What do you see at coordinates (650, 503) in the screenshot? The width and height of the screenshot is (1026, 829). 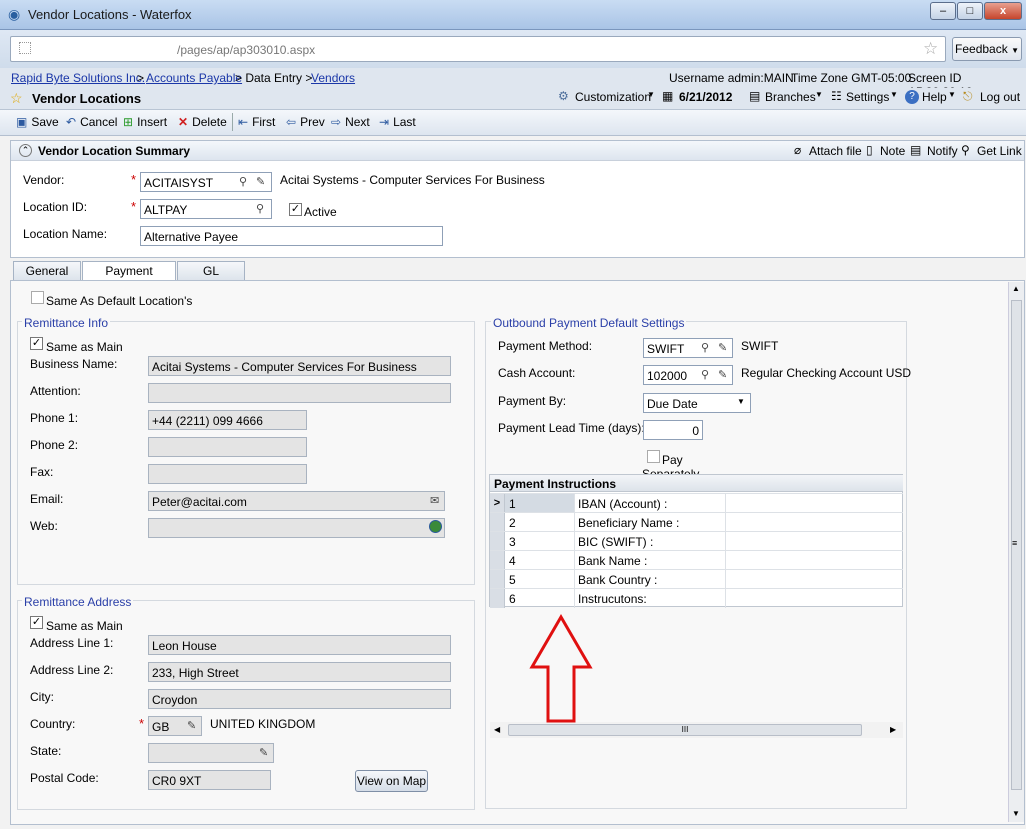 I see `description-cell: IBAN (Account) :` at bounding box center [650, 503].